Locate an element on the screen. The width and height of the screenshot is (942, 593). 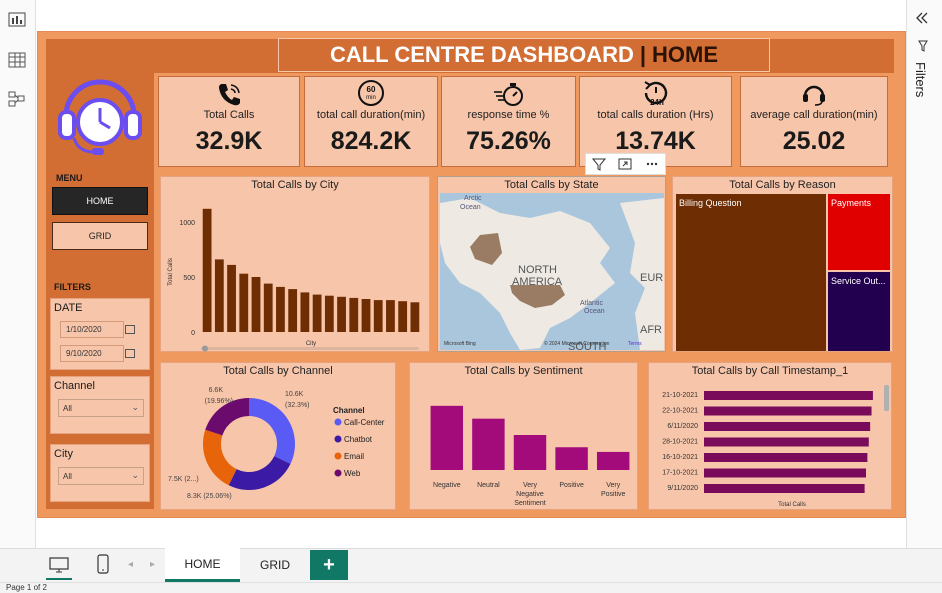
table-view-icon is located at coordinates (17, 60).